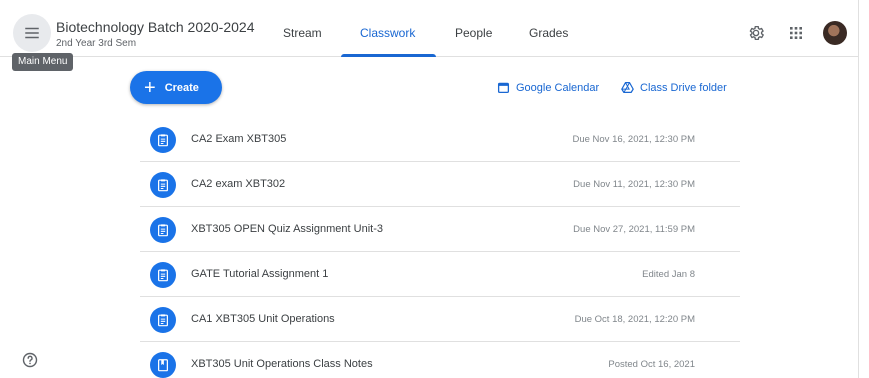 The height and width of the screenshot is (378, 869). What do you see at coordinates (287, 229) in the screenshot?
I see `item-title: XBT305 OPEN Quiz Assignment Unit-3` at bounding box center [287, 229].